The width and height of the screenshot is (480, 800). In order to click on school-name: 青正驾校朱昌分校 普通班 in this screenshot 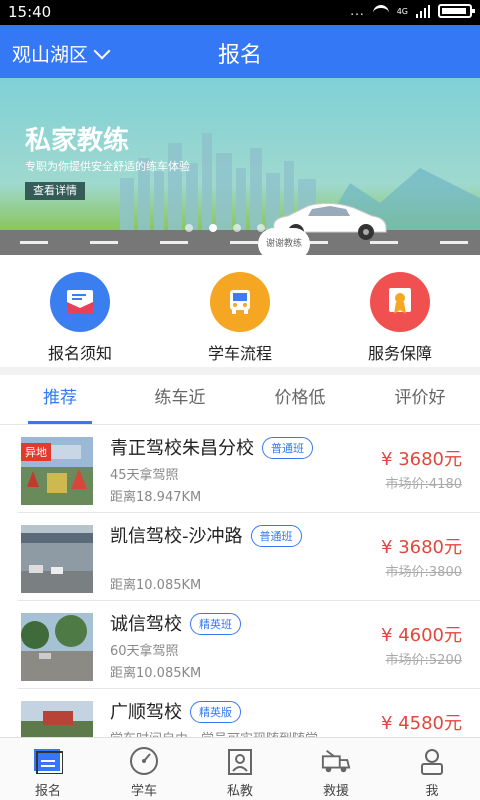, I will do `click(211, 447)`.